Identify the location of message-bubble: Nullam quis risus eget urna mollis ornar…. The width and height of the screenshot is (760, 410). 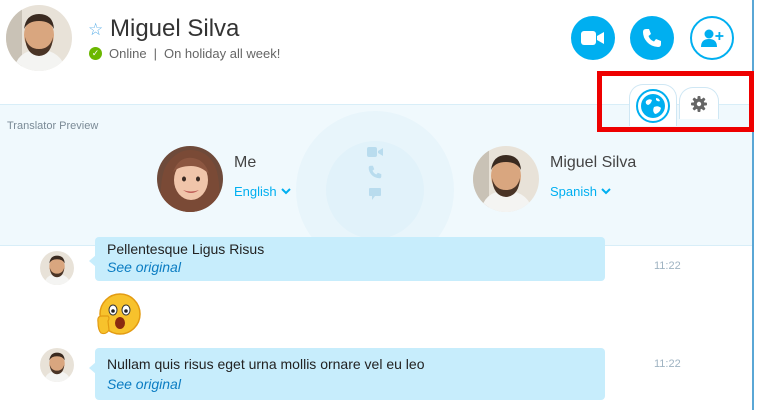
(347, 374).